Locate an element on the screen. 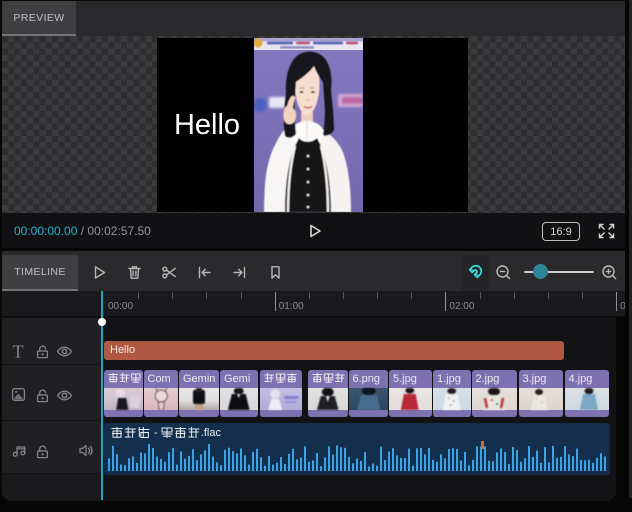 The height and width of the screenshot is (512, 632). svg-text: T is located at coordinates (18, 351).